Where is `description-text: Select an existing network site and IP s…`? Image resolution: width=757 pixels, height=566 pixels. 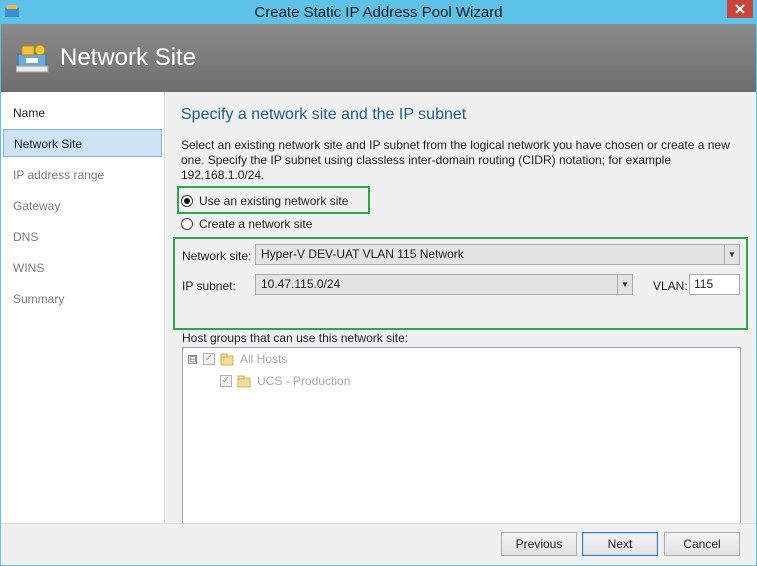 description-text: Select an existing network site and IP s… is located at coordinates (455, 160).